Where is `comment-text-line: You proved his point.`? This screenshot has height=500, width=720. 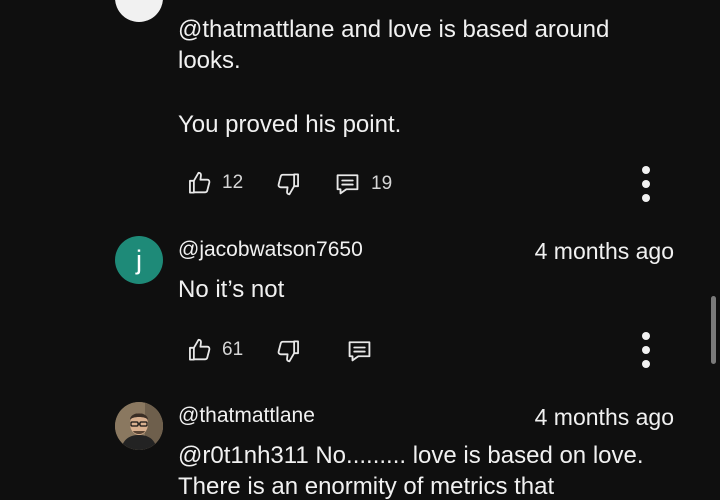 comment-text-line: You proved his point. is located at coordinates (290, 124).